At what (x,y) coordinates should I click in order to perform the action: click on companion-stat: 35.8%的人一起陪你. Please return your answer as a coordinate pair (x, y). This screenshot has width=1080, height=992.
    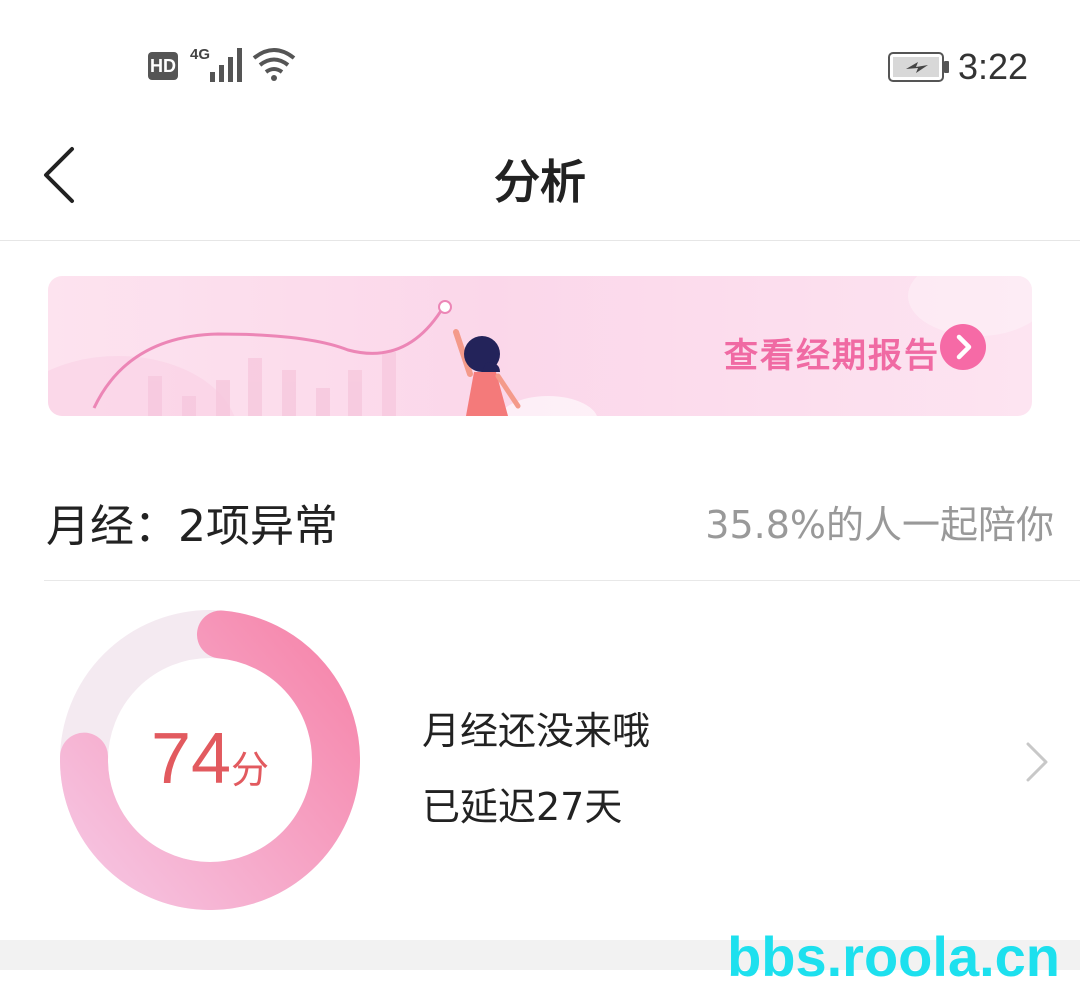
    Looking at the image, I should click on (879, 525).